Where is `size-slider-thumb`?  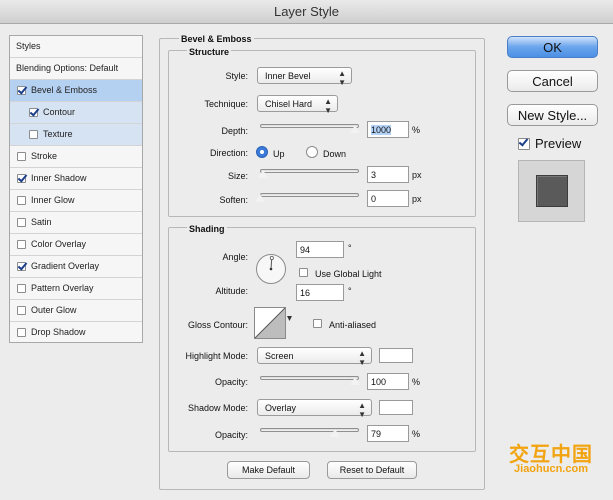
size-slider-thumb is located at coordinates (263, 174).